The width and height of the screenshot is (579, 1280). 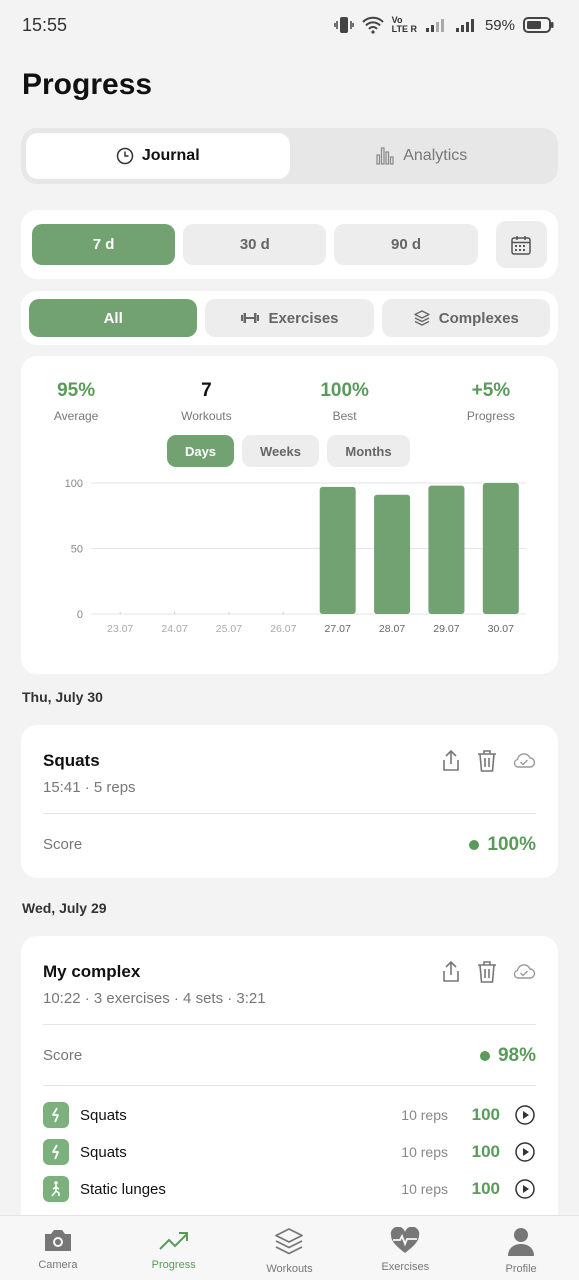 What do you see at coordinates (76, 401) in the screenshot?
I see `stat-average: 95% Average` at bounding box center [76, 401].